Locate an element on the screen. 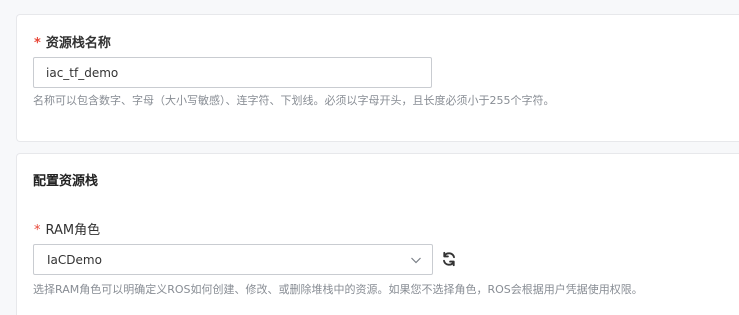 The image size is (739, 315). config-section-title: 配置资源栈 is located at coordinates (66, 181).